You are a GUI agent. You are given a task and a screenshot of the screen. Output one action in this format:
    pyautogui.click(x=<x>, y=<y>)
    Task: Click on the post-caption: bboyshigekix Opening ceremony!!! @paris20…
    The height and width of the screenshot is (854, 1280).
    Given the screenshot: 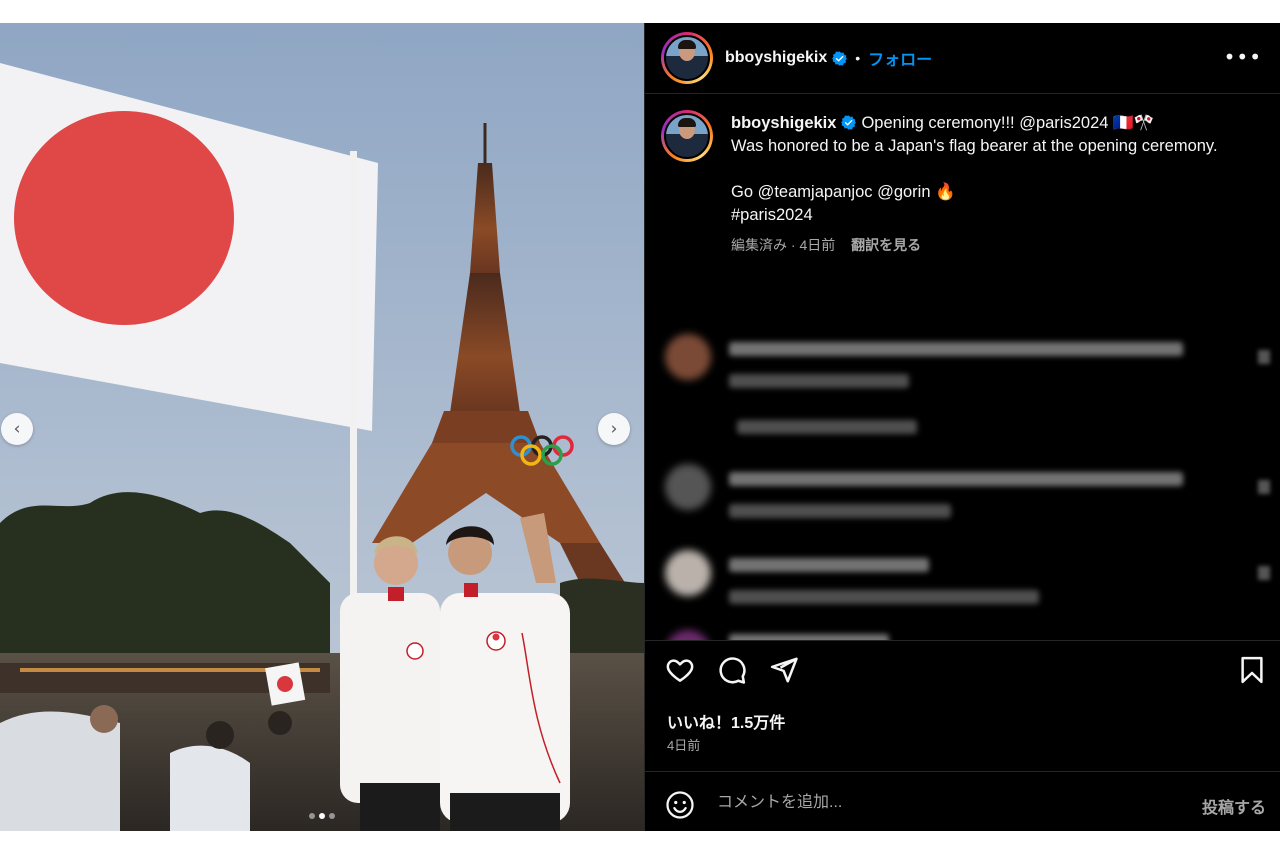 What is the action you would take?
    pyautogui.click(x=962, y=202)
    